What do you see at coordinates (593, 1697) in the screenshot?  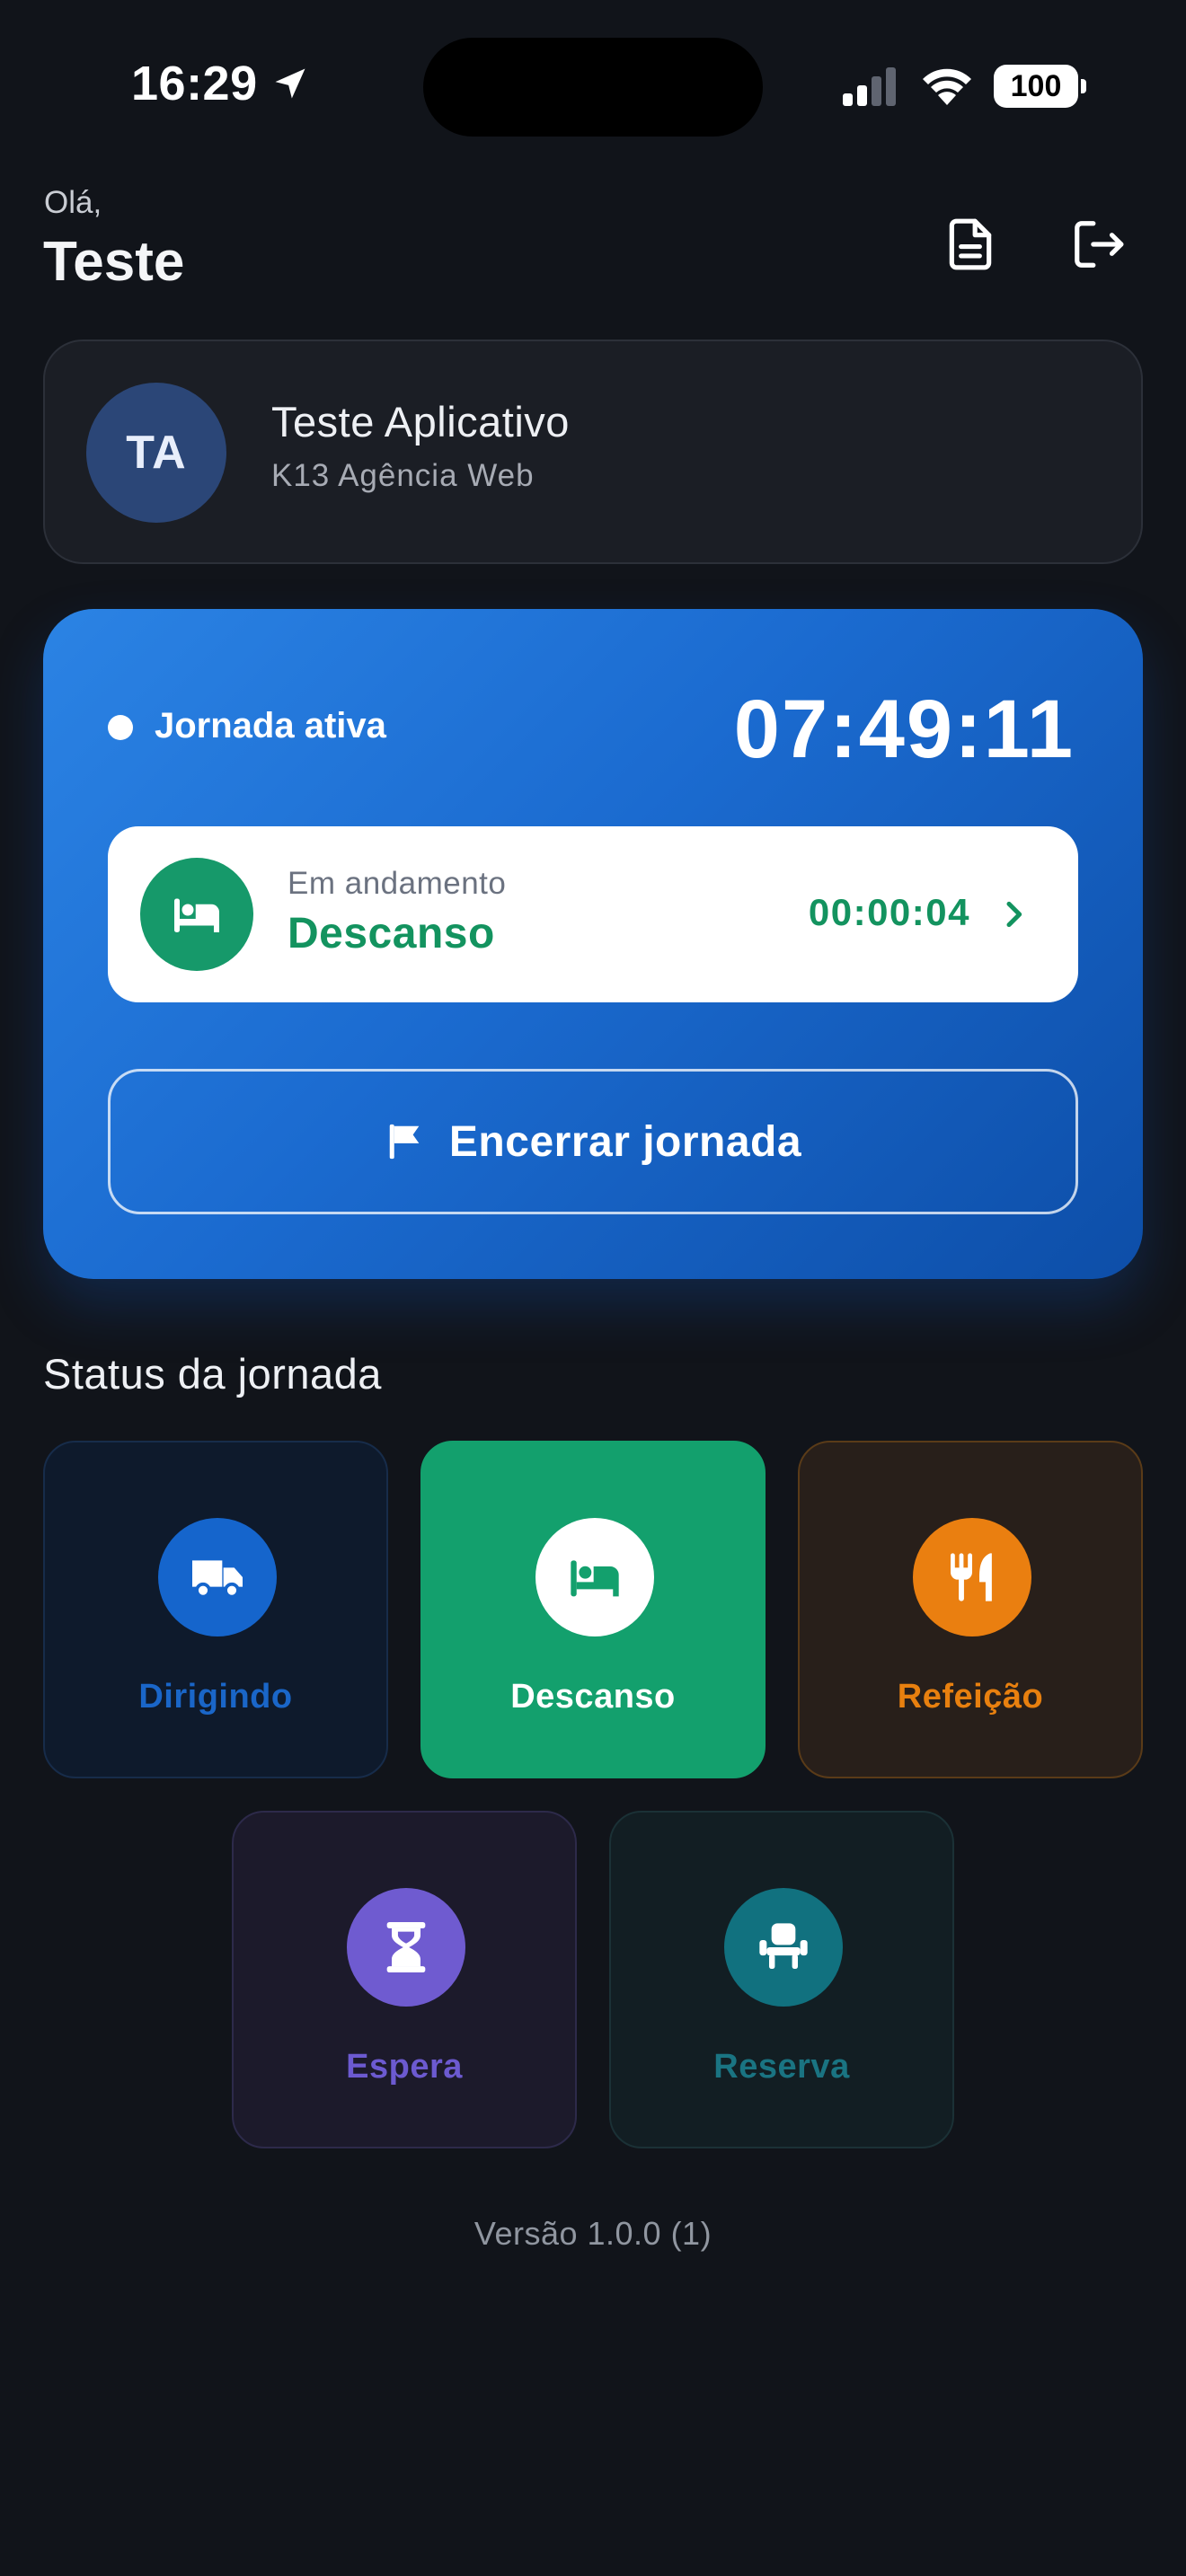 I see `status-label-descanso: Descanso` at bounding box center [593, 1697].